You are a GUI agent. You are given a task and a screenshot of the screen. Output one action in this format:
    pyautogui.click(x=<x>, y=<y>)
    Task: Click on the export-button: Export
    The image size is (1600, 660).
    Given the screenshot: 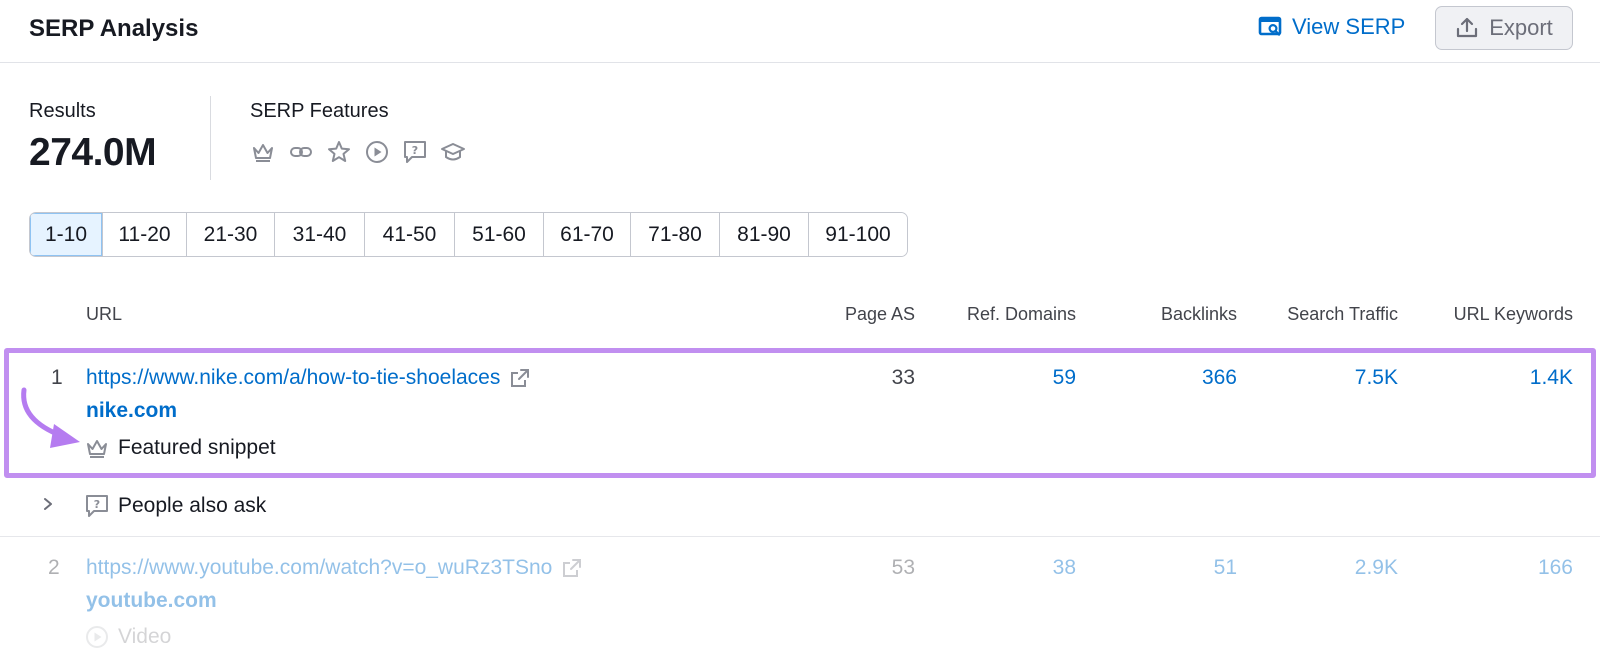 What is the action you would take?
    pyautogui.click(x=1504, y=28)
    